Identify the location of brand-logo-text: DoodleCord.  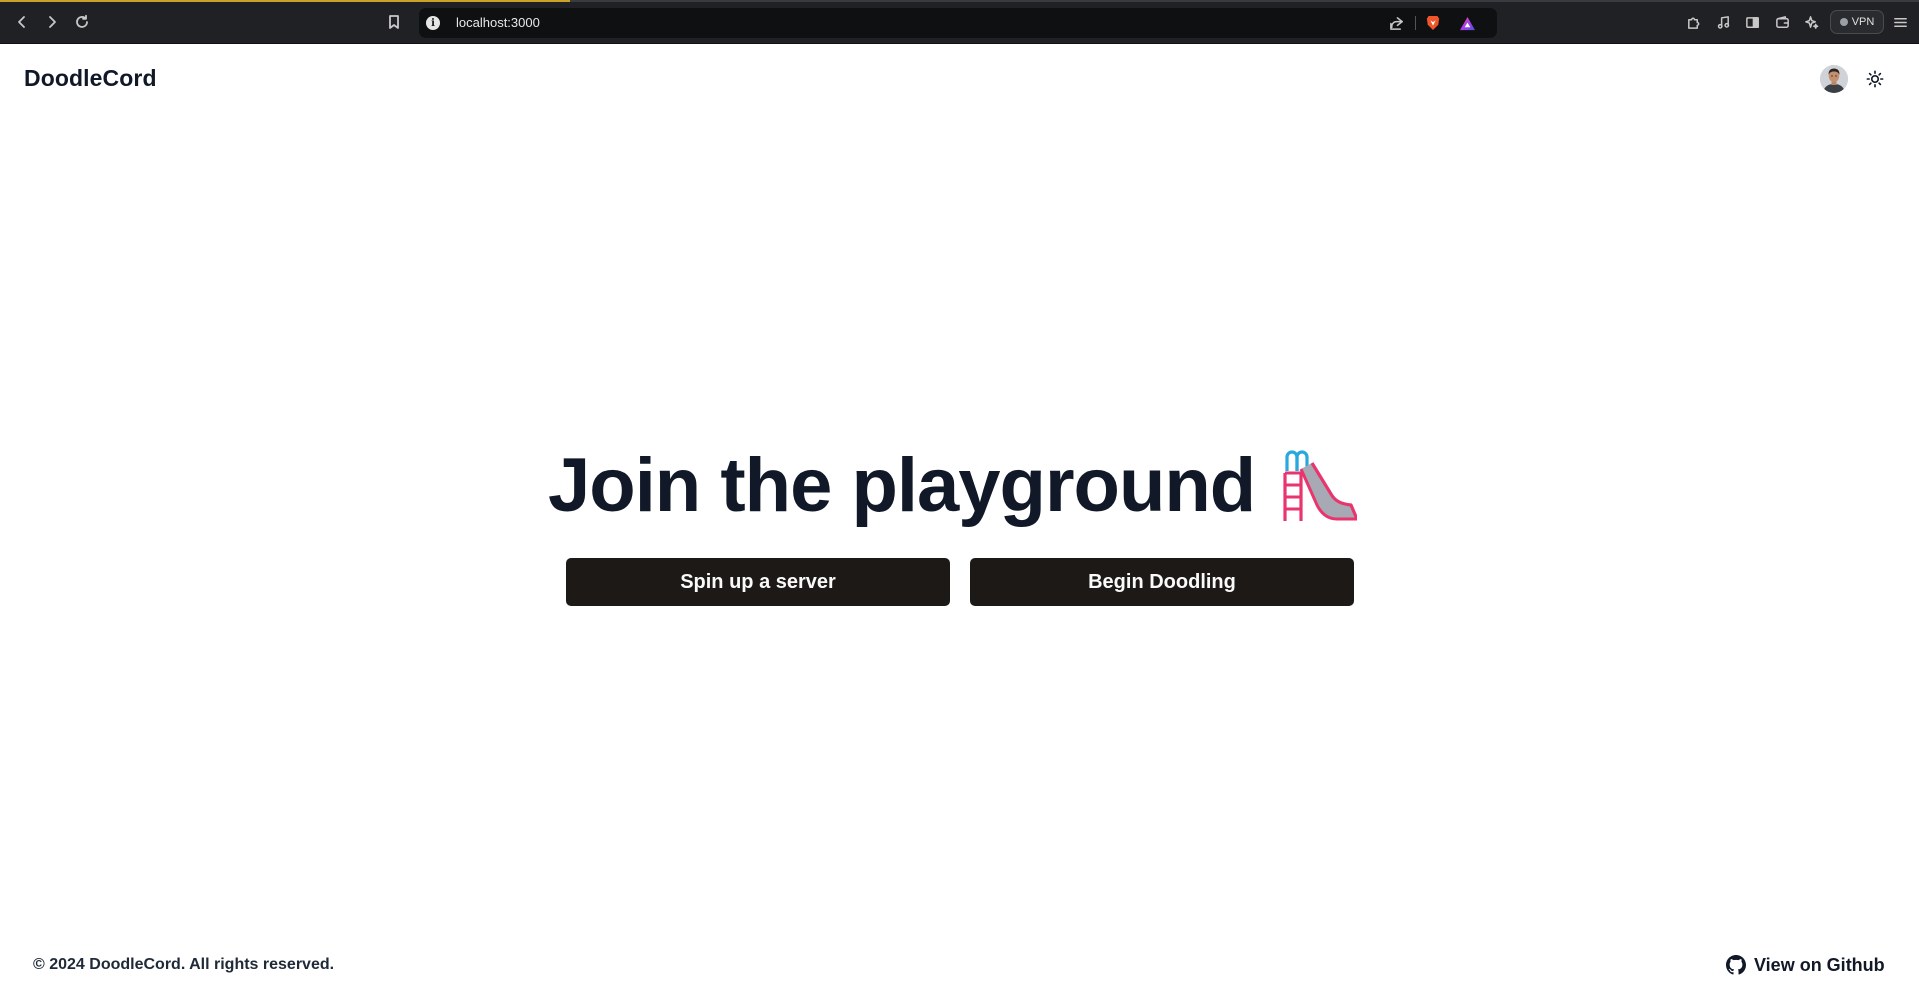
(90, 78).